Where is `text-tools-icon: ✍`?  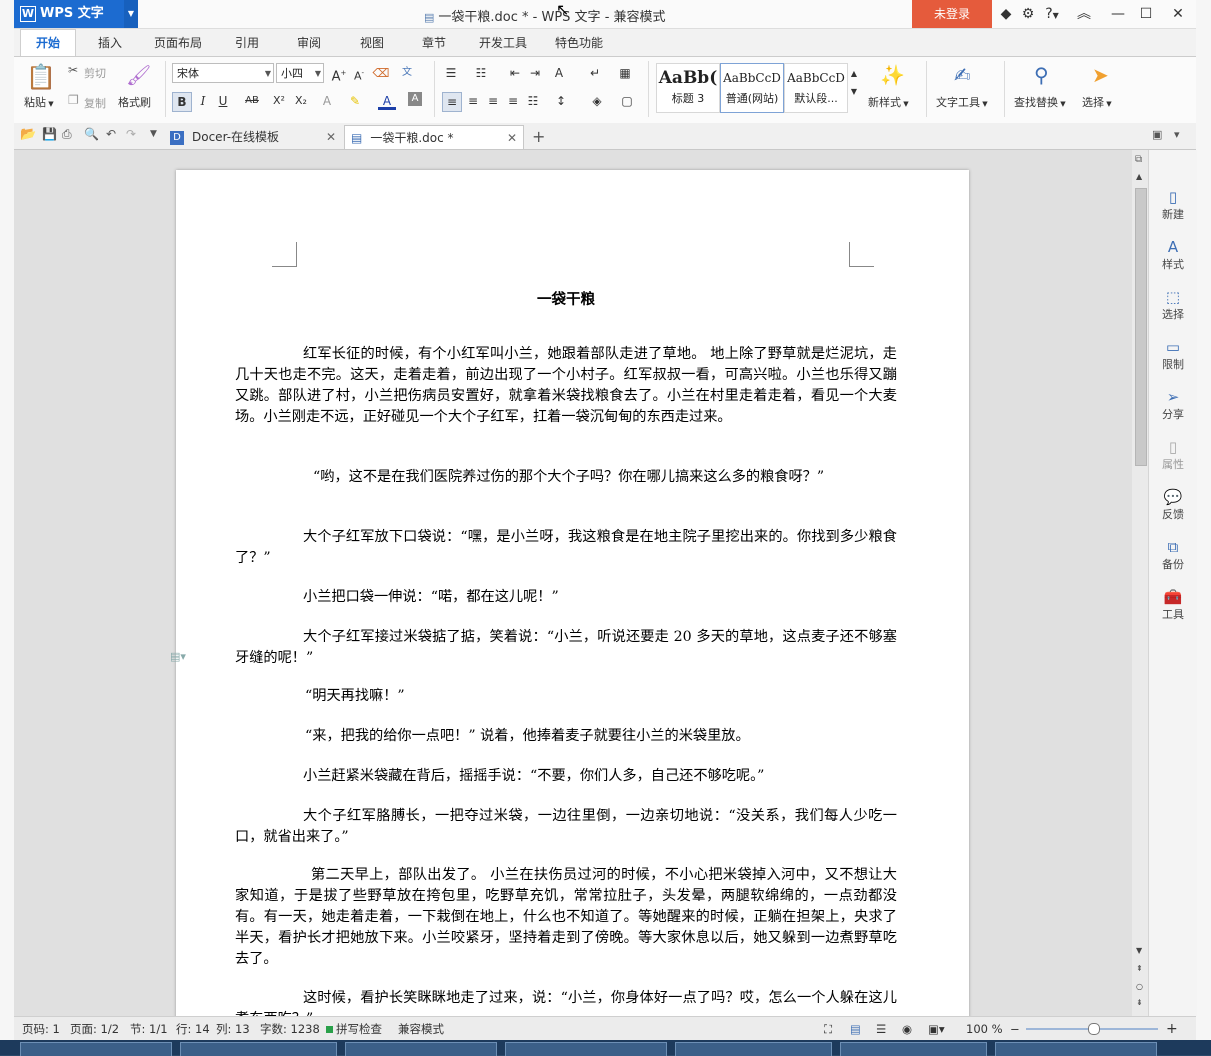
text-tools-icon: ✍ is located at coordinates (962, 75).